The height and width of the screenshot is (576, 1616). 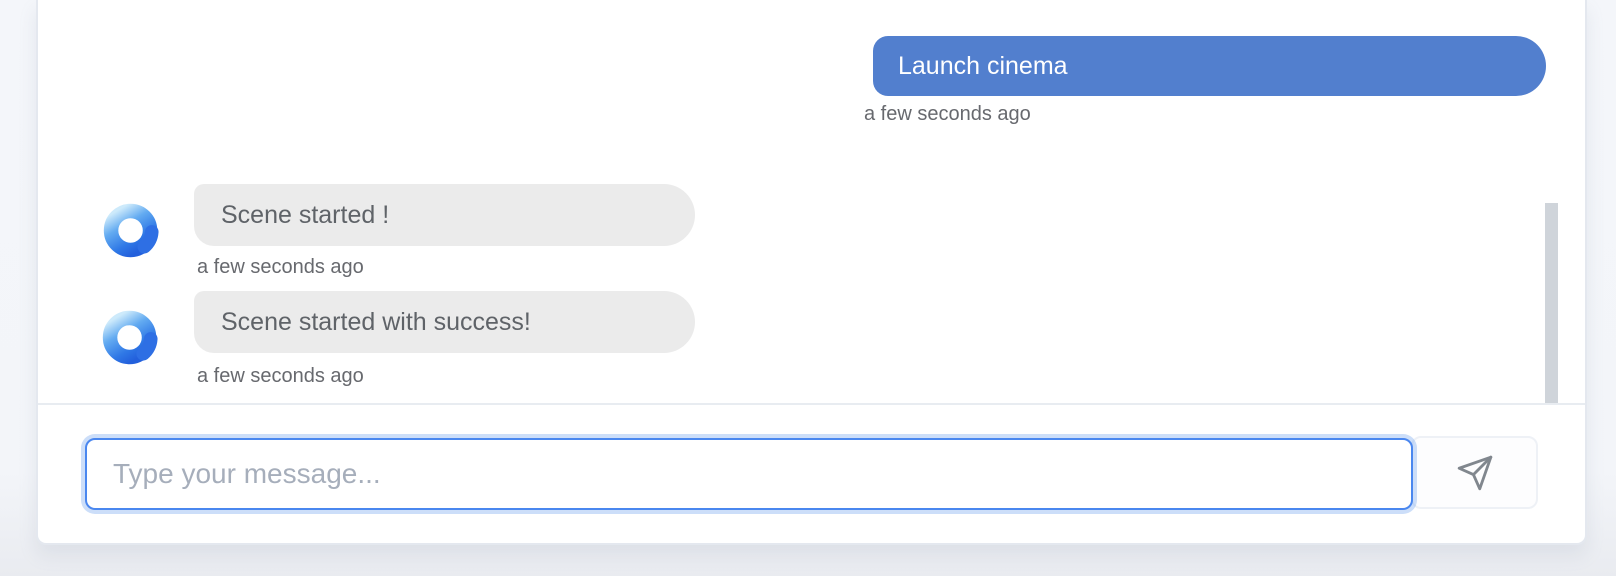 I want to click on bot-message-bubble: Scene started !, so click(x=444, y=215).